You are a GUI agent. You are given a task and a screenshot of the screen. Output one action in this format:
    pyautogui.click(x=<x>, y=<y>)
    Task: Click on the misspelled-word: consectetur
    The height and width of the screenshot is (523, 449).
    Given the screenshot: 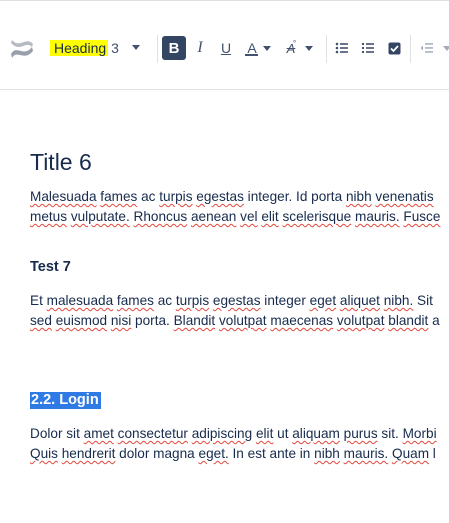 What is the action you would take?
    pyautogui.click(x=152, y=433)
    